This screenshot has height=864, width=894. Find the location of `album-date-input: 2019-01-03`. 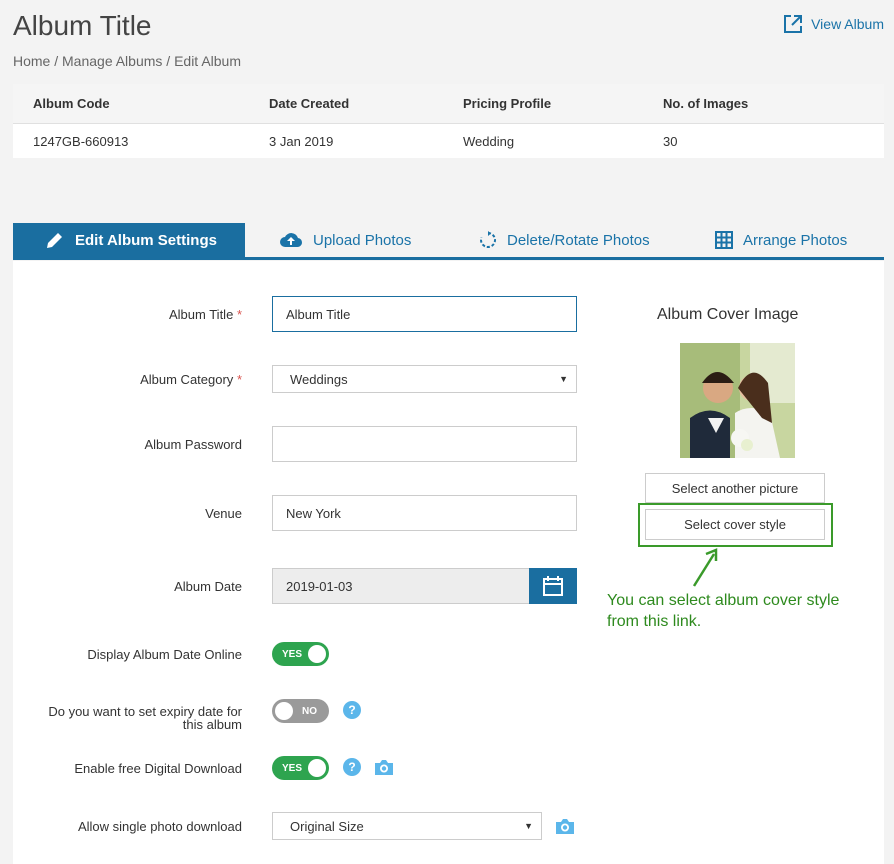

album-date-input: 2019-01-03 is located at coordinates (401, 586).